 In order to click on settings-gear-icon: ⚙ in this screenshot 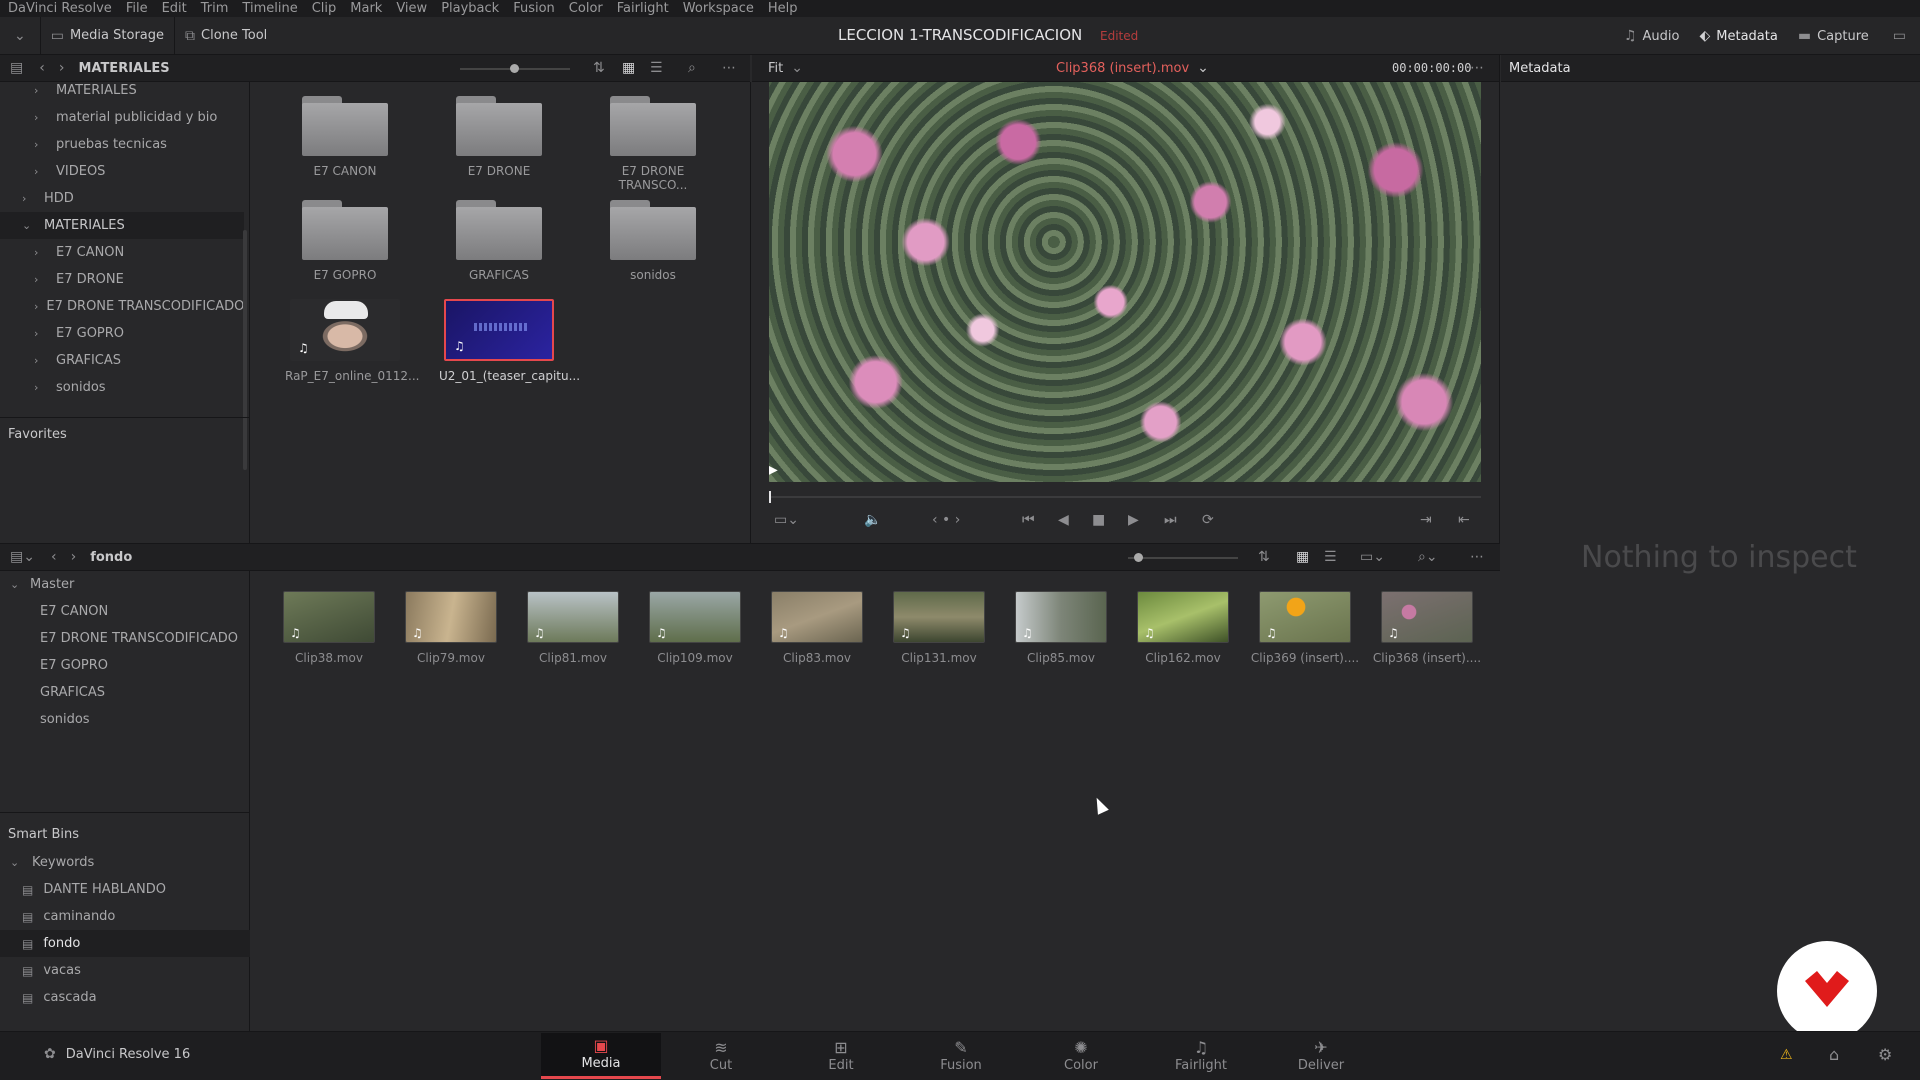, I will do `click(1885, 1055)`.